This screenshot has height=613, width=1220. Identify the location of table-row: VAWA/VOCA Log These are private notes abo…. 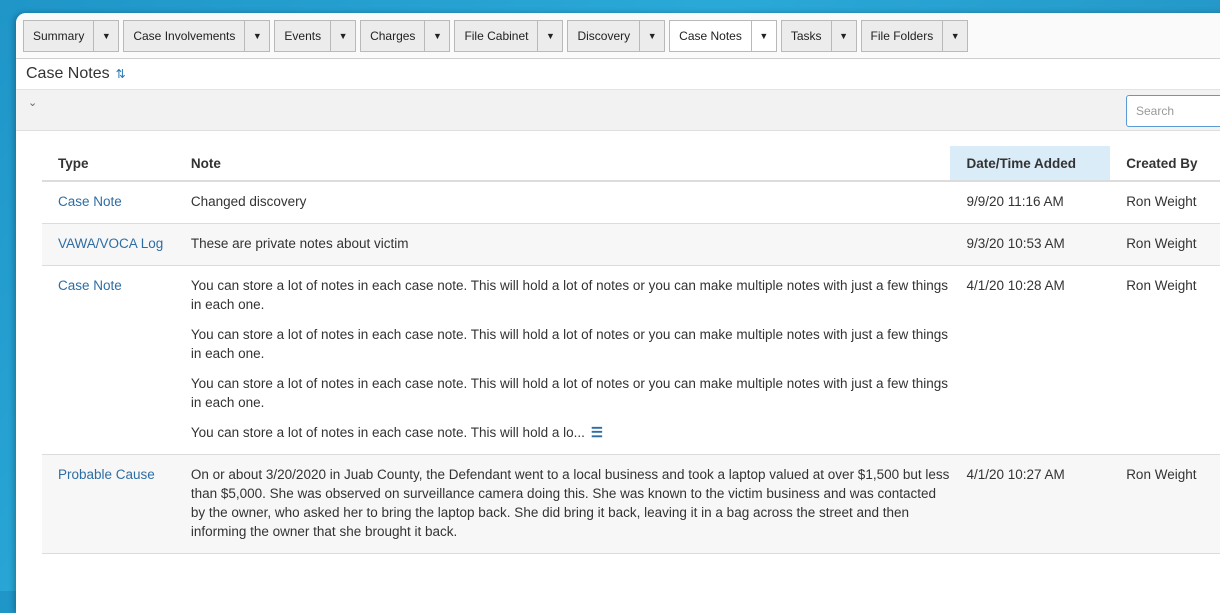
(631, 244).